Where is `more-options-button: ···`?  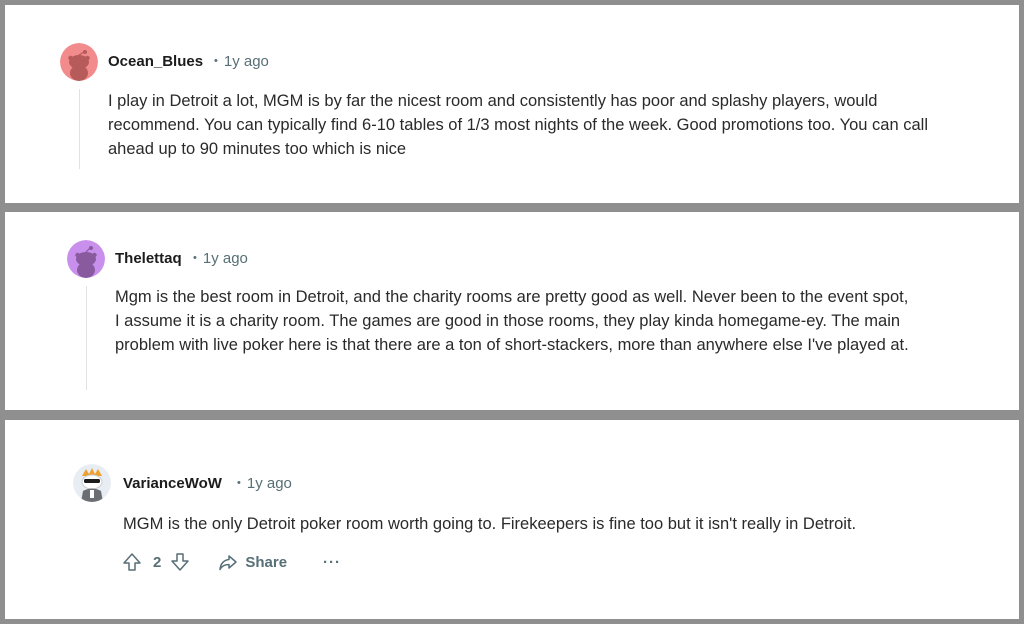 more-options-button: ··· is located at coordinates (332, 562).